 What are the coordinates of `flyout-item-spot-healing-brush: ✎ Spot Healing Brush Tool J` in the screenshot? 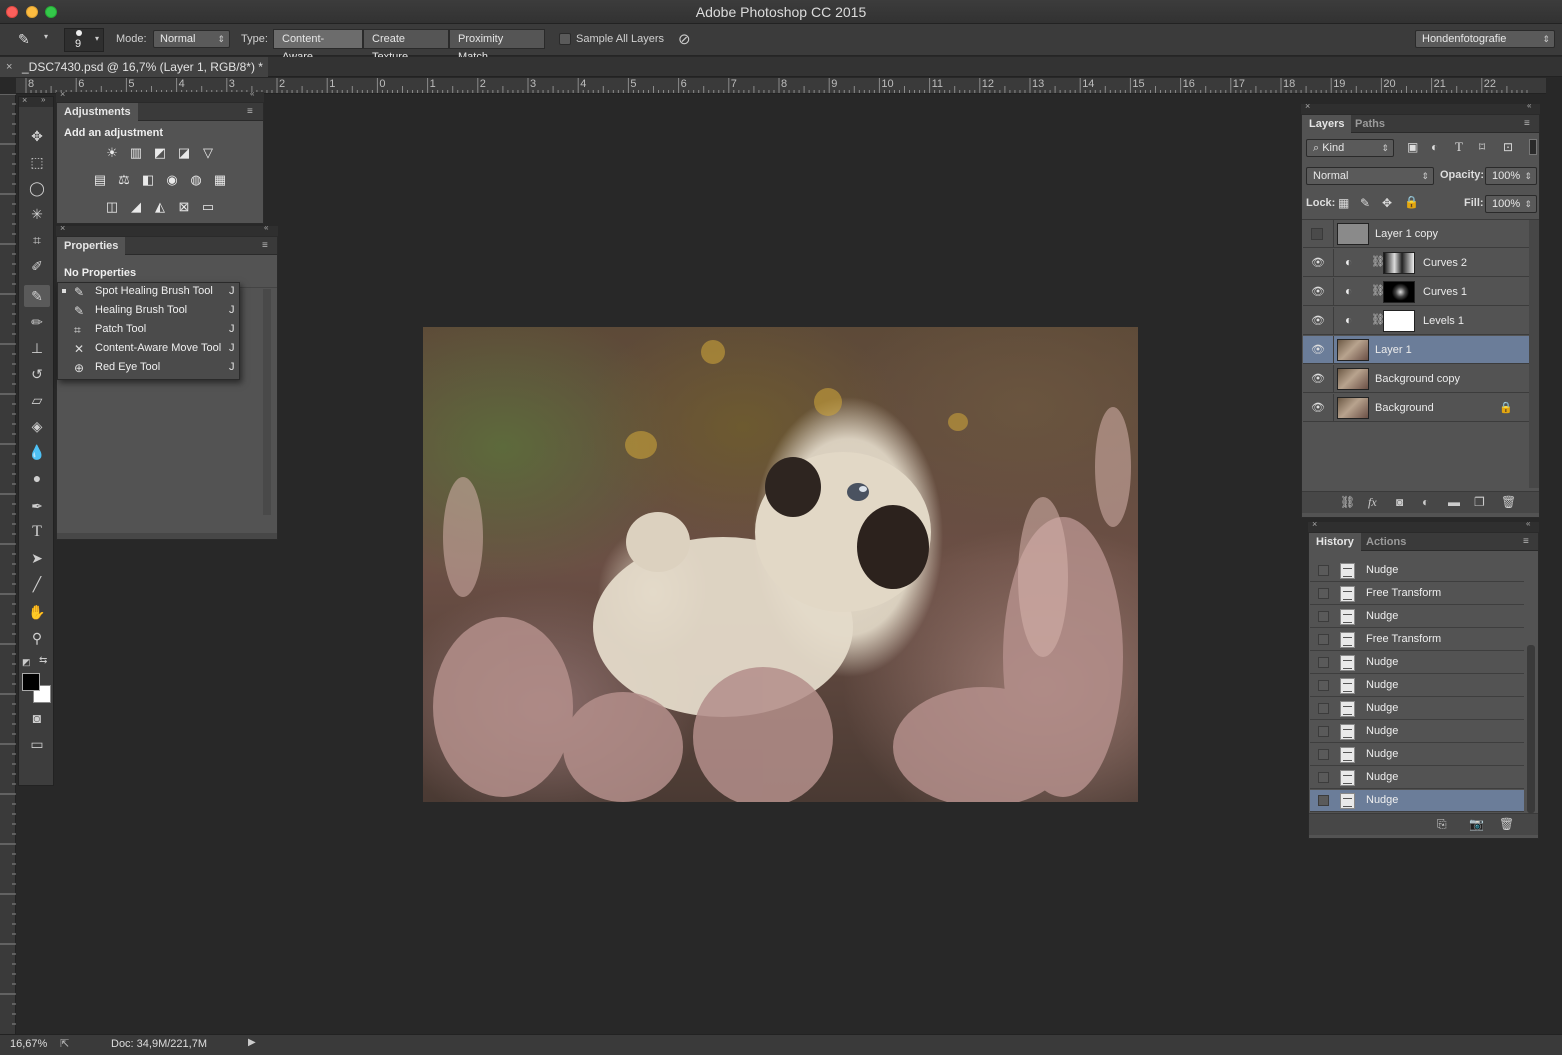 It's located at (148, 292).